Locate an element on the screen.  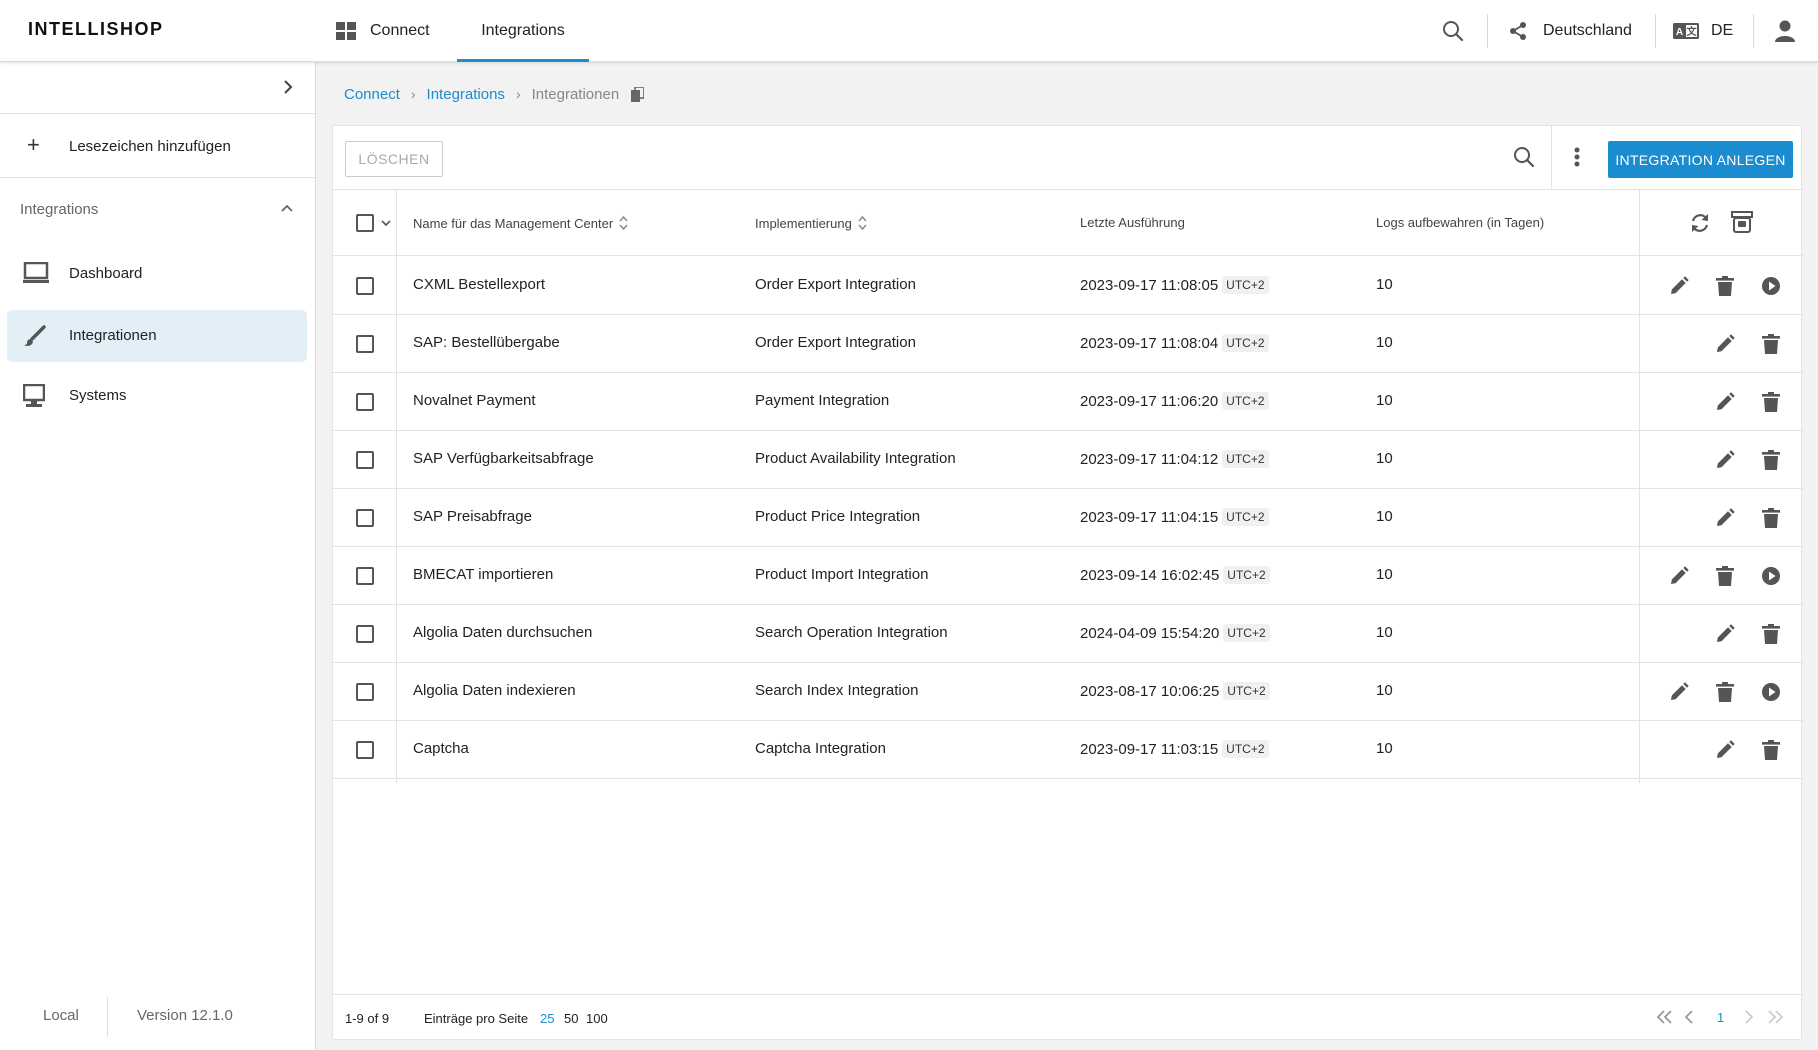
previous-page-icon is located at coordinates (1689, 1017).